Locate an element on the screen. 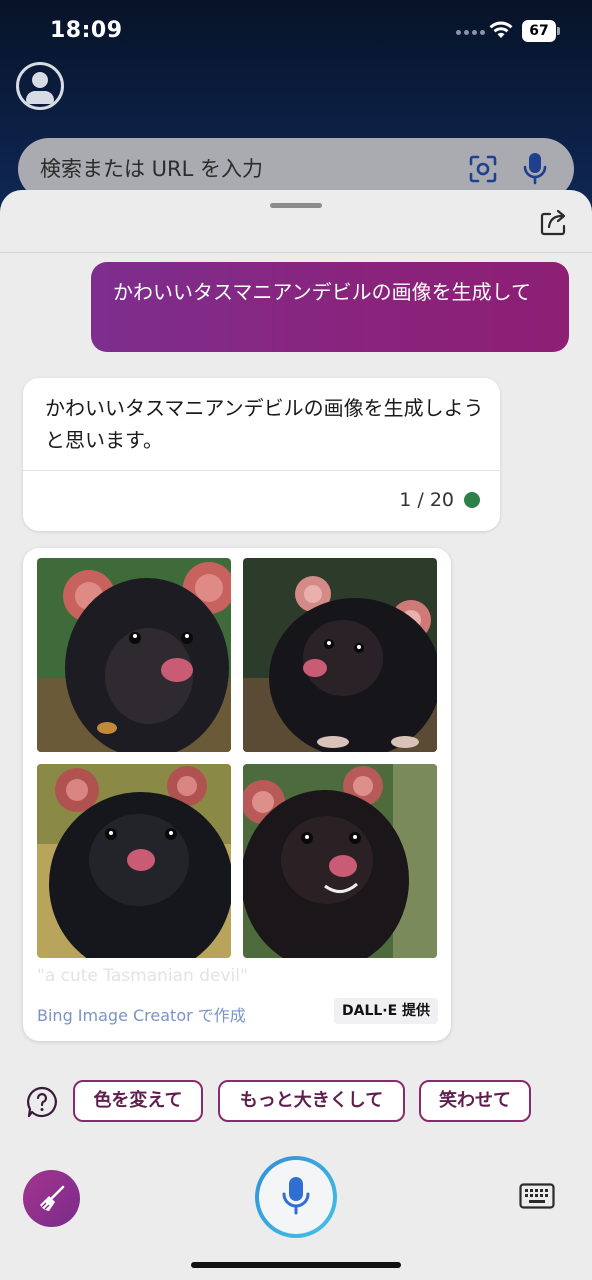  user-message: かわいいタスマニアンデビルの画像を生成して is located at coordinates (330, 307).